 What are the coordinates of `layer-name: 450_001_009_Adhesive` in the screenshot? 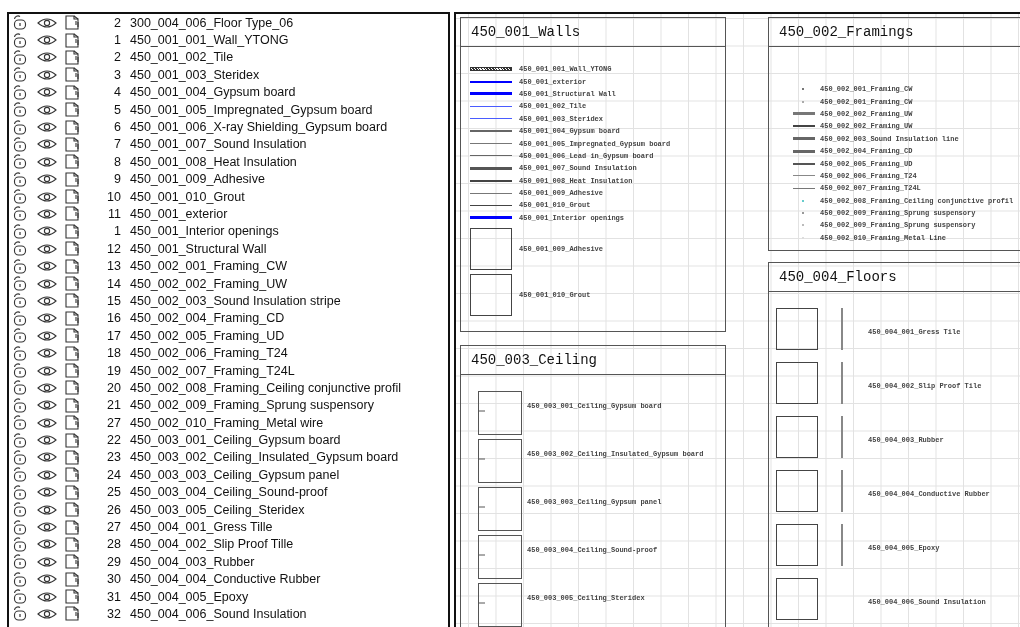 It's located at (197, 179).